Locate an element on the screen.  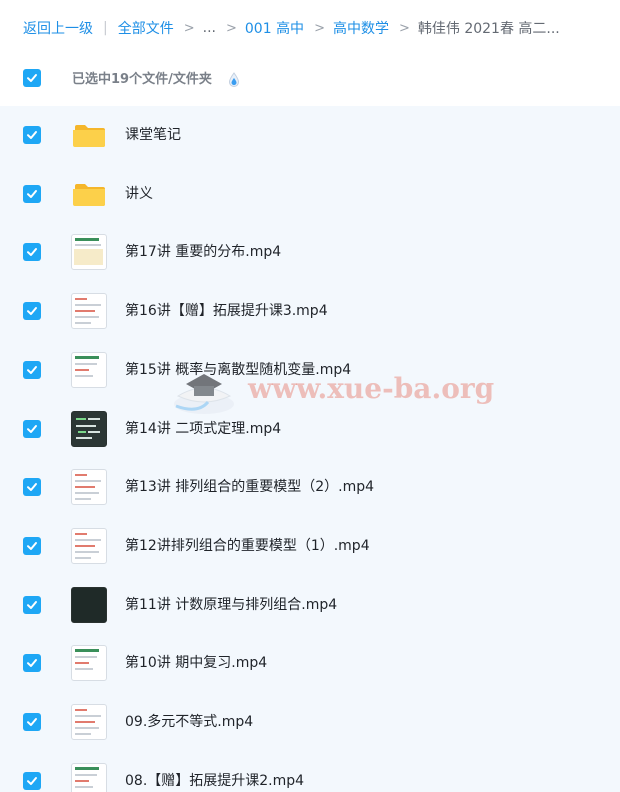
file-name: 09.多元不等式.mp4 is located at coordinates (189, 722).